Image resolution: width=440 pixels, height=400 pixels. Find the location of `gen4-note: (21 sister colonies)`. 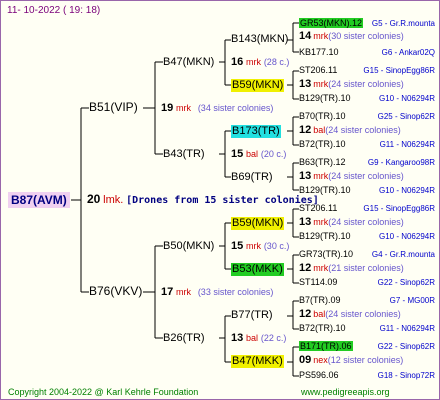

gen4-note: (21 sister colonies) is located at coordinates (366, 268).